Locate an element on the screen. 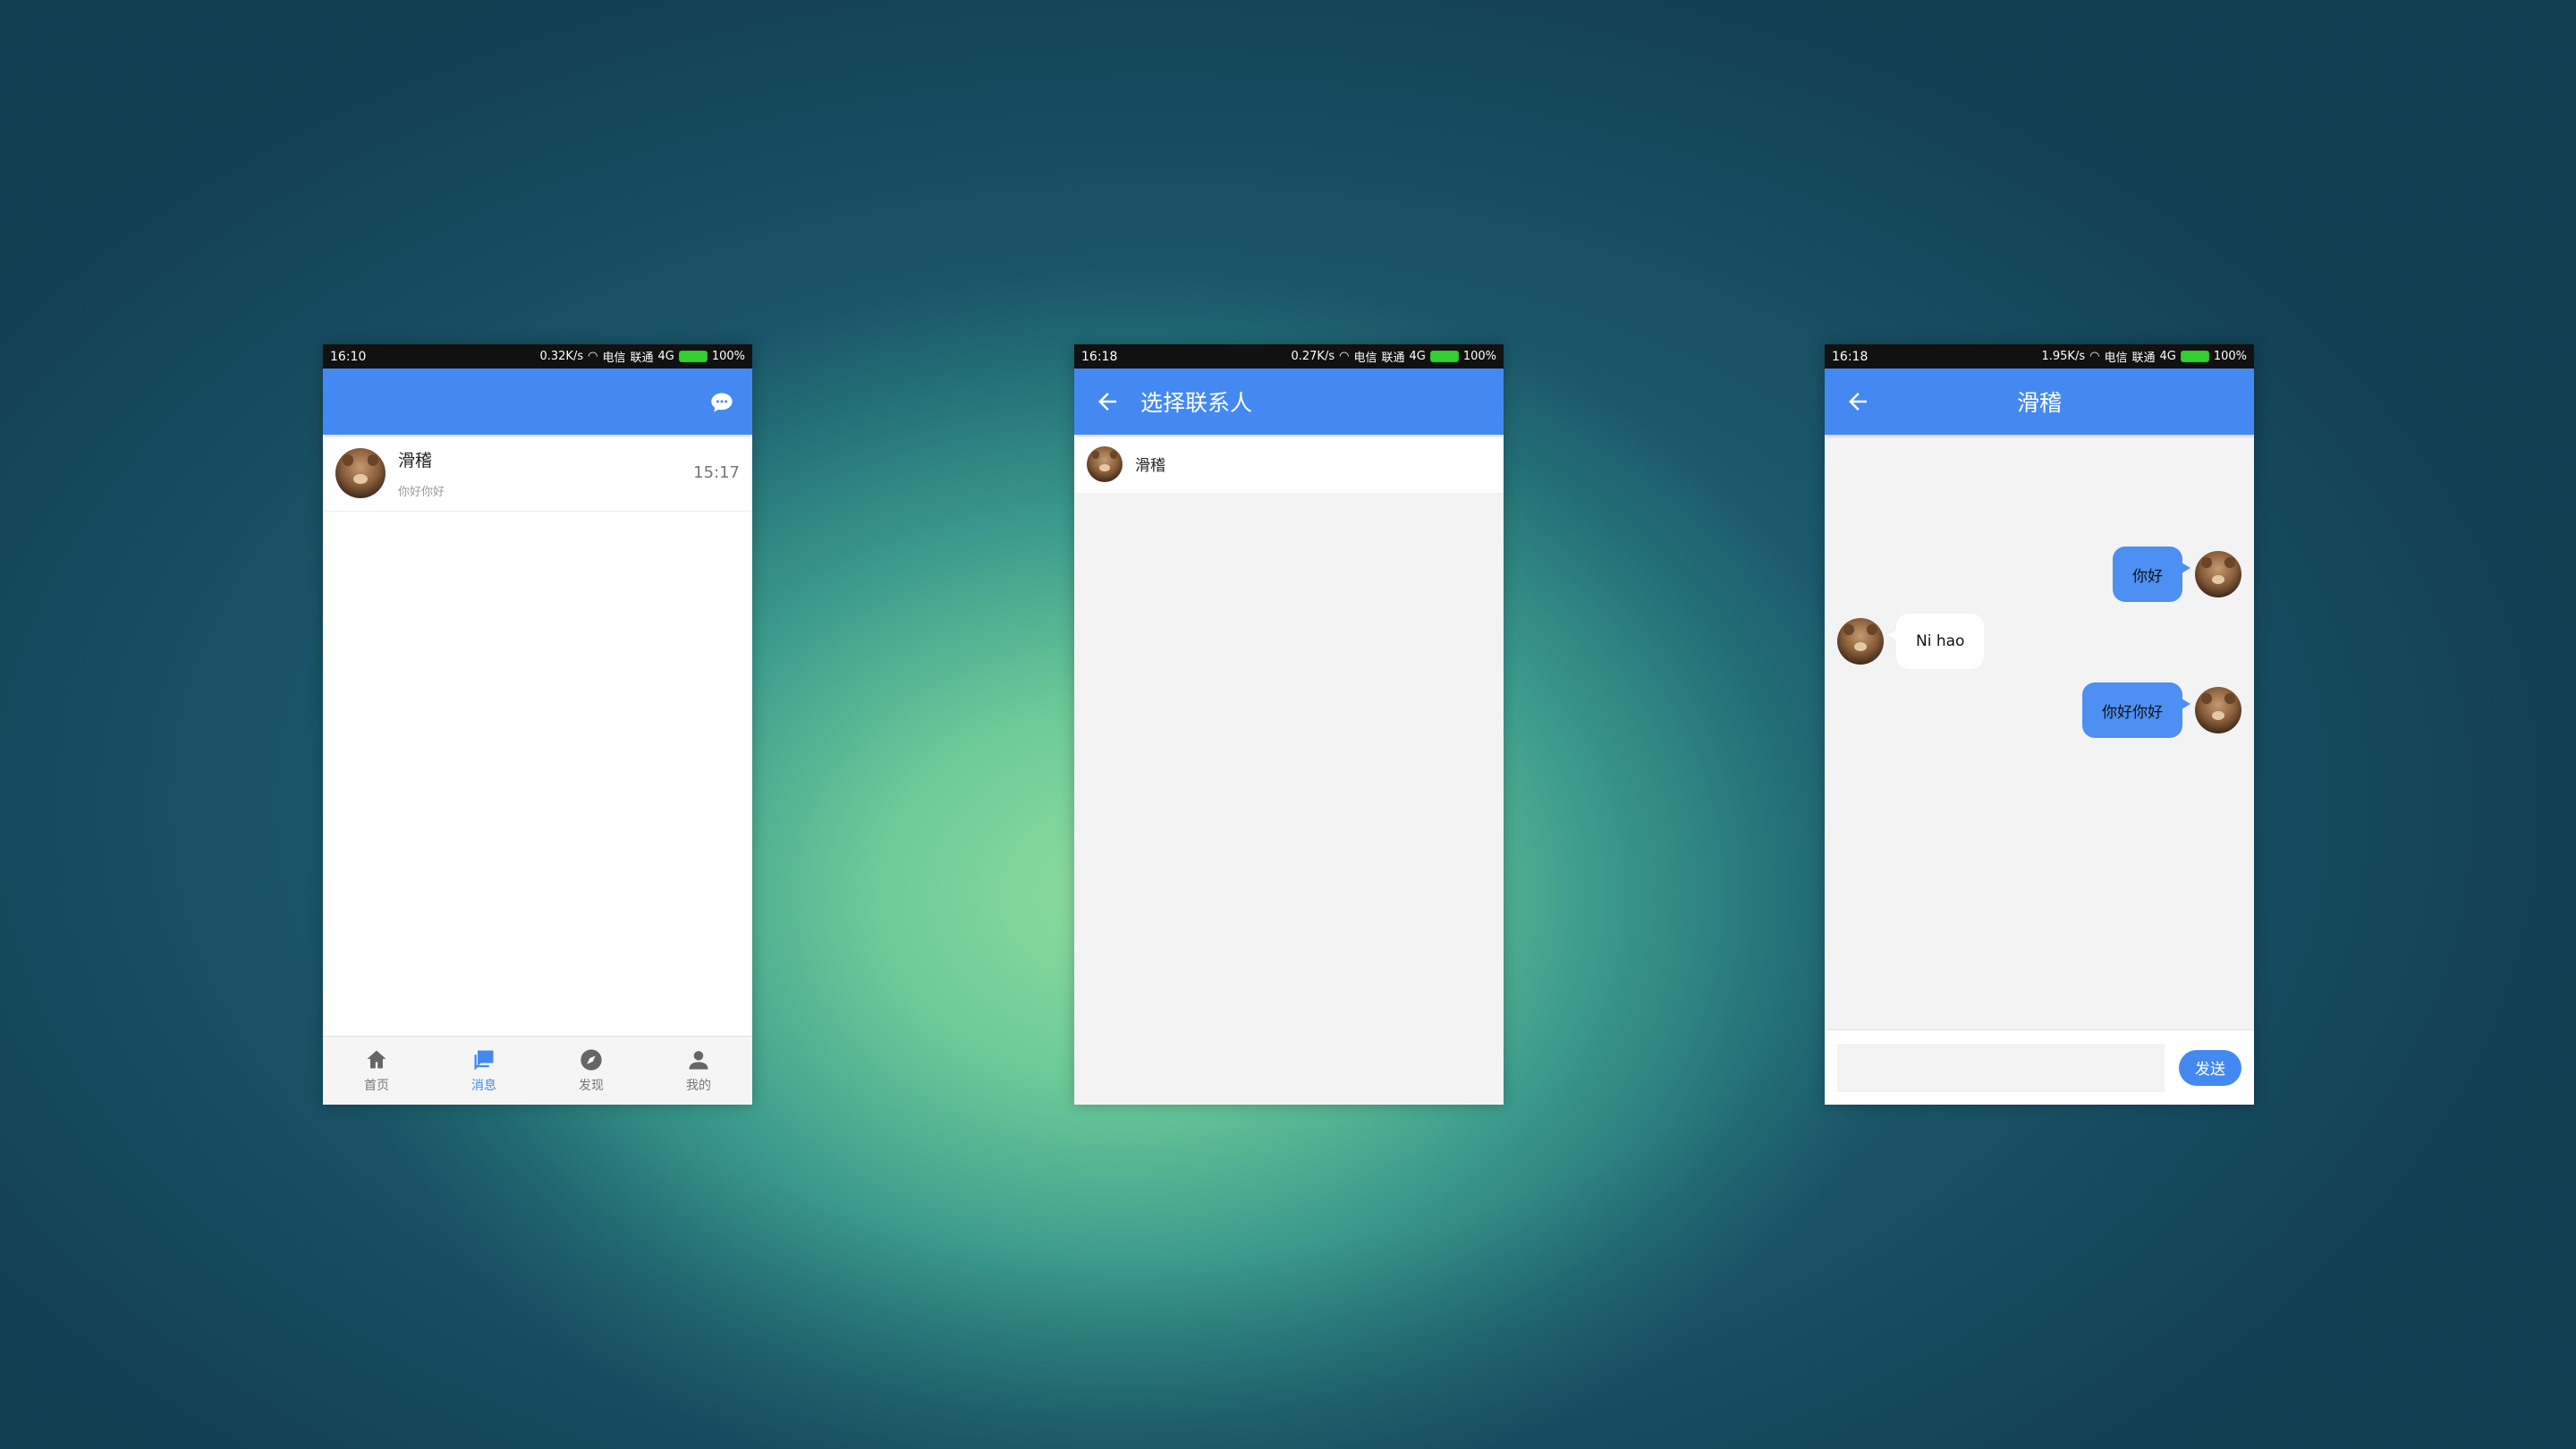  message-icon is located at coordinates (484, 1060).